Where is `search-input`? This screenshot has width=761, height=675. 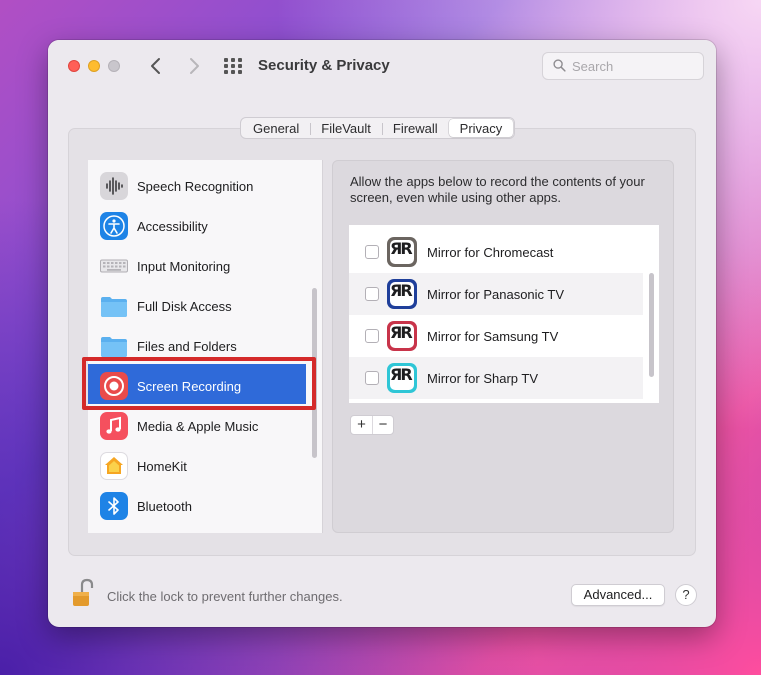
search-input is located at coordinates (634, 66).